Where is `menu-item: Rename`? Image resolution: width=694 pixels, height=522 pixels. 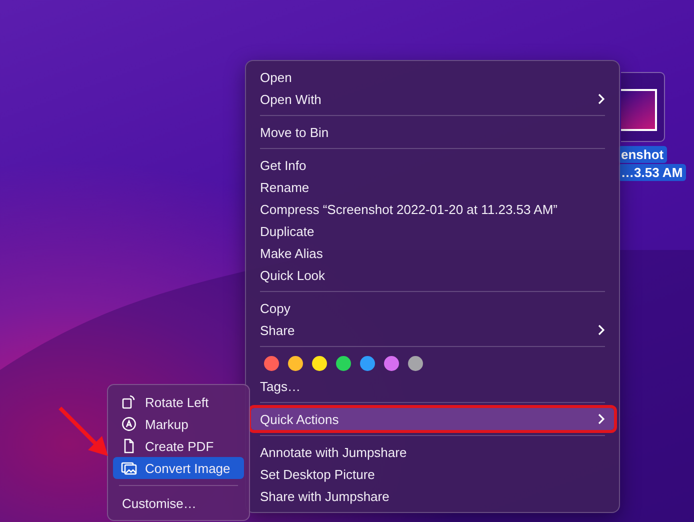
menu-item: Rename is located at coordinates (432, 187).